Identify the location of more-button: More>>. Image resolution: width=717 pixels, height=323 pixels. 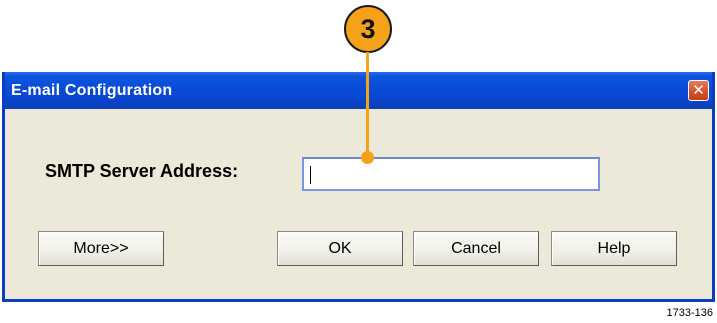
(101, 248).